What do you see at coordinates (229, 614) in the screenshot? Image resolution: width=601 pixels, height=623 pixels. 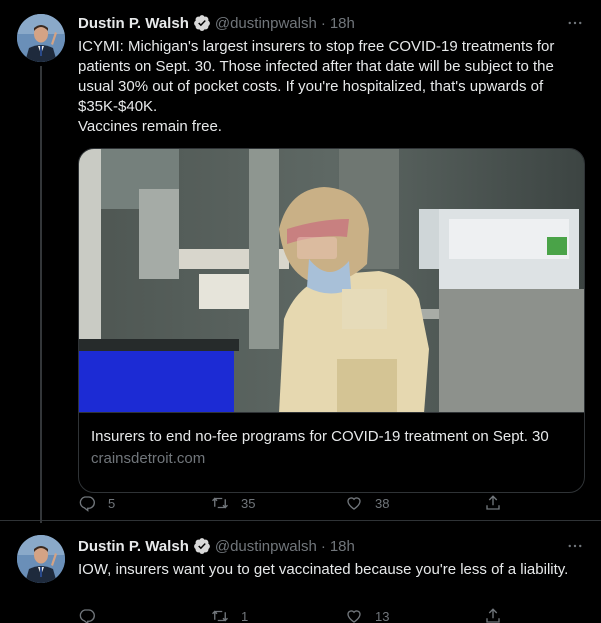 I see `retweet-button: 1` at bounding box center [229, 614].